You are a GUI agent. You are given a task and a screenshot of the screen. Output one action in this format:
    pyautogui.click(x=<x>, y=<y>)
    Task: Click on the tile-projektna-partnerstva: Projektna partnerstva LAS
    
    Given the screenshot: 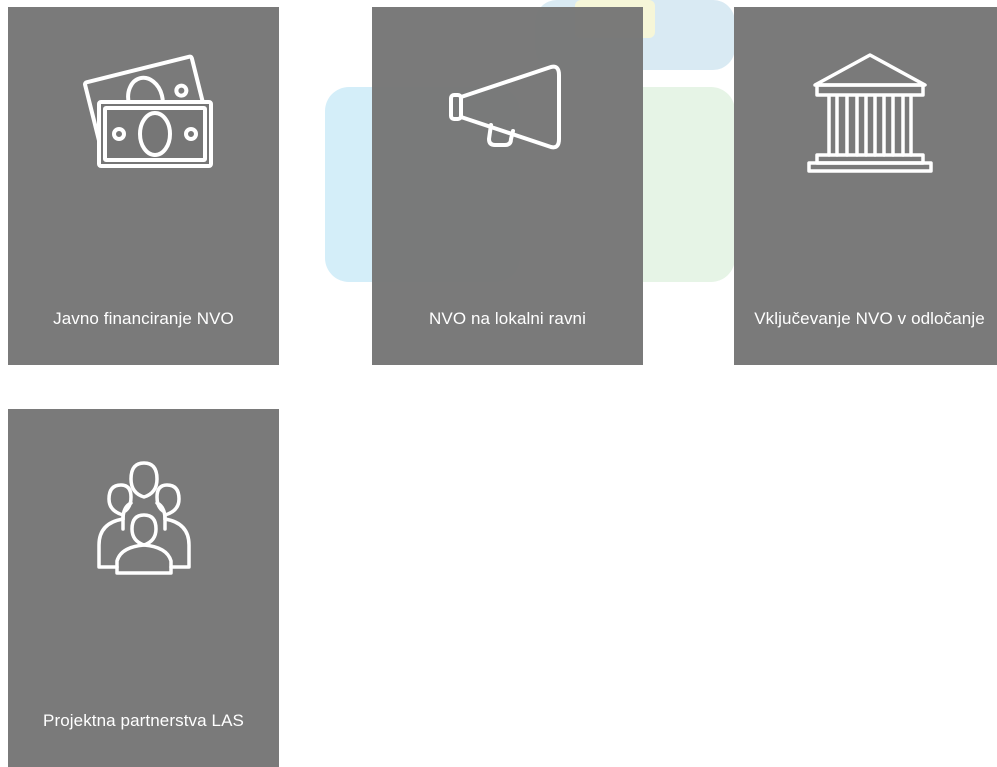 What is the action you would take?
    pyautogui.click(x=143, y=588)
    